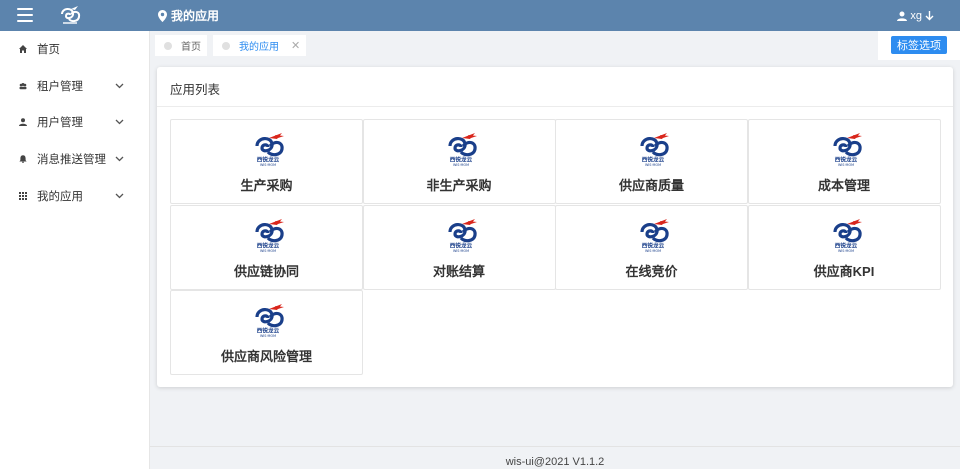 This screenshot has width=960, height=469. Describe the element at coordinates (195, 90) in the screenshot. I see `card-title: 应用列表` at that location.